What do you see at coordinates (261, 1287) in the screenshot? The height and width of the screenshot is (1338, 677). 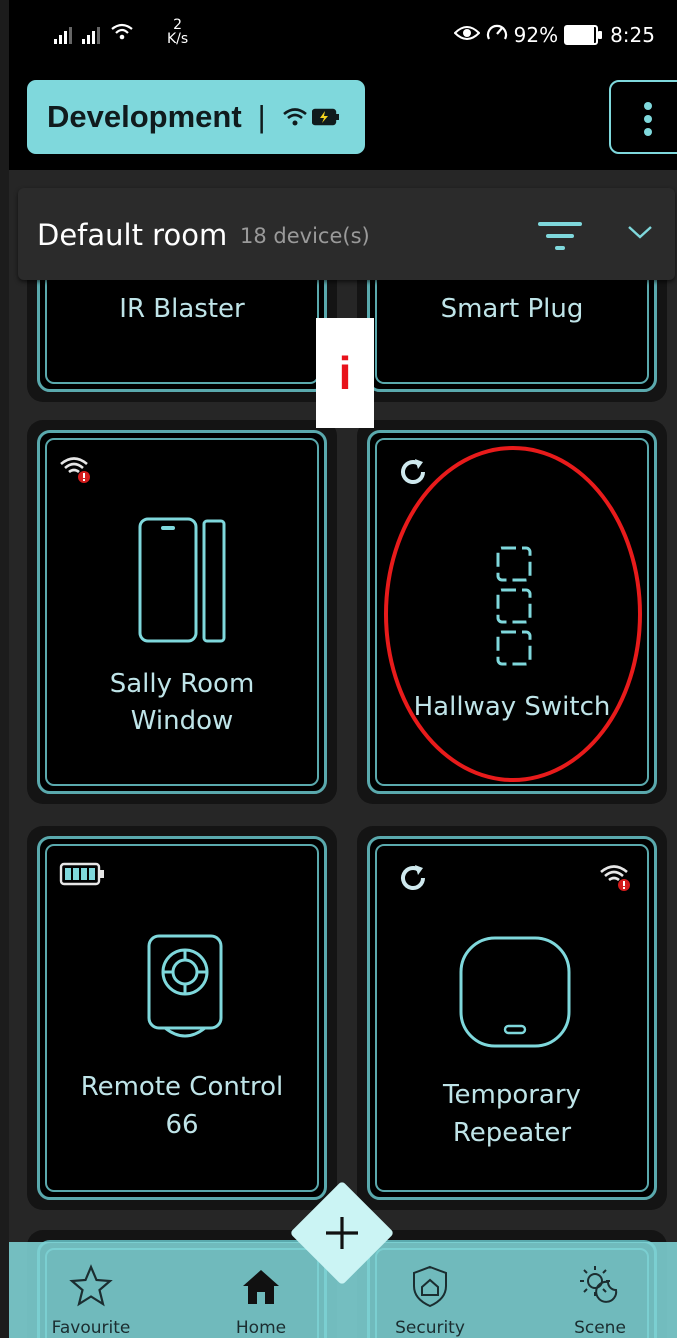 I see `home-icon` at bounding box center [261, 1287].